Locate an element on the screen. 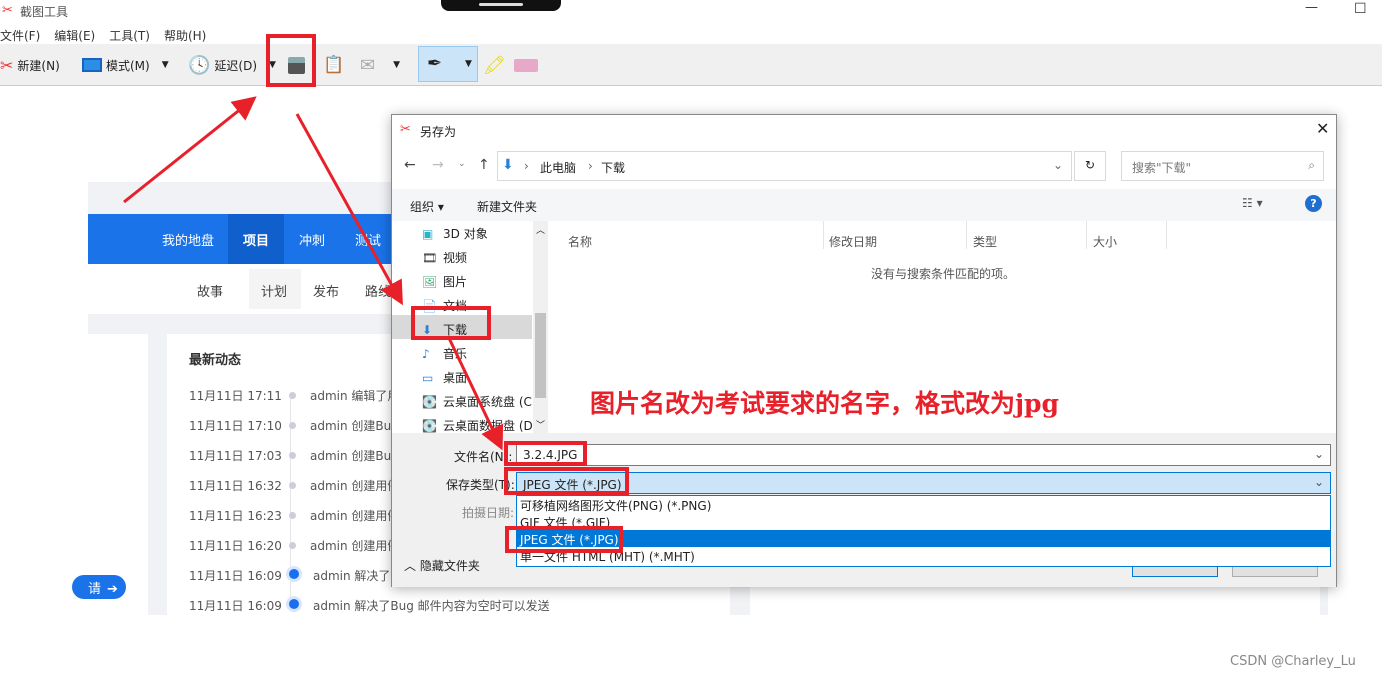 This screenshot has width=1382, height=679. annotation-arrows is located at coordinates (313, 273).